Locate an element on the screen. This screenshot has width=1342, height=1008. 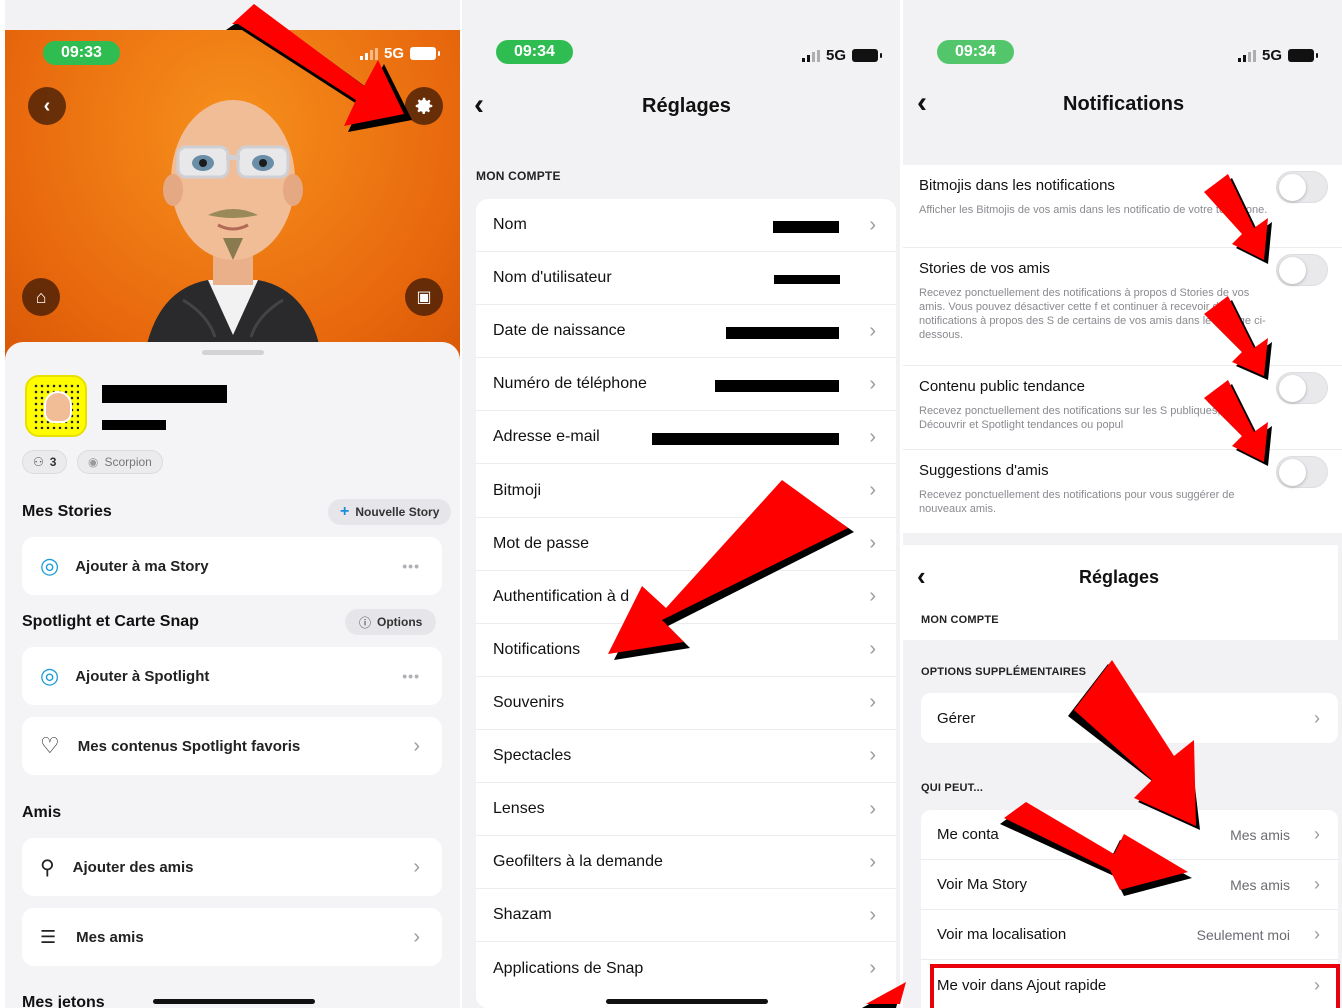
friend-score-badge: ⚇ 3 is located at coordinates (45, 462).